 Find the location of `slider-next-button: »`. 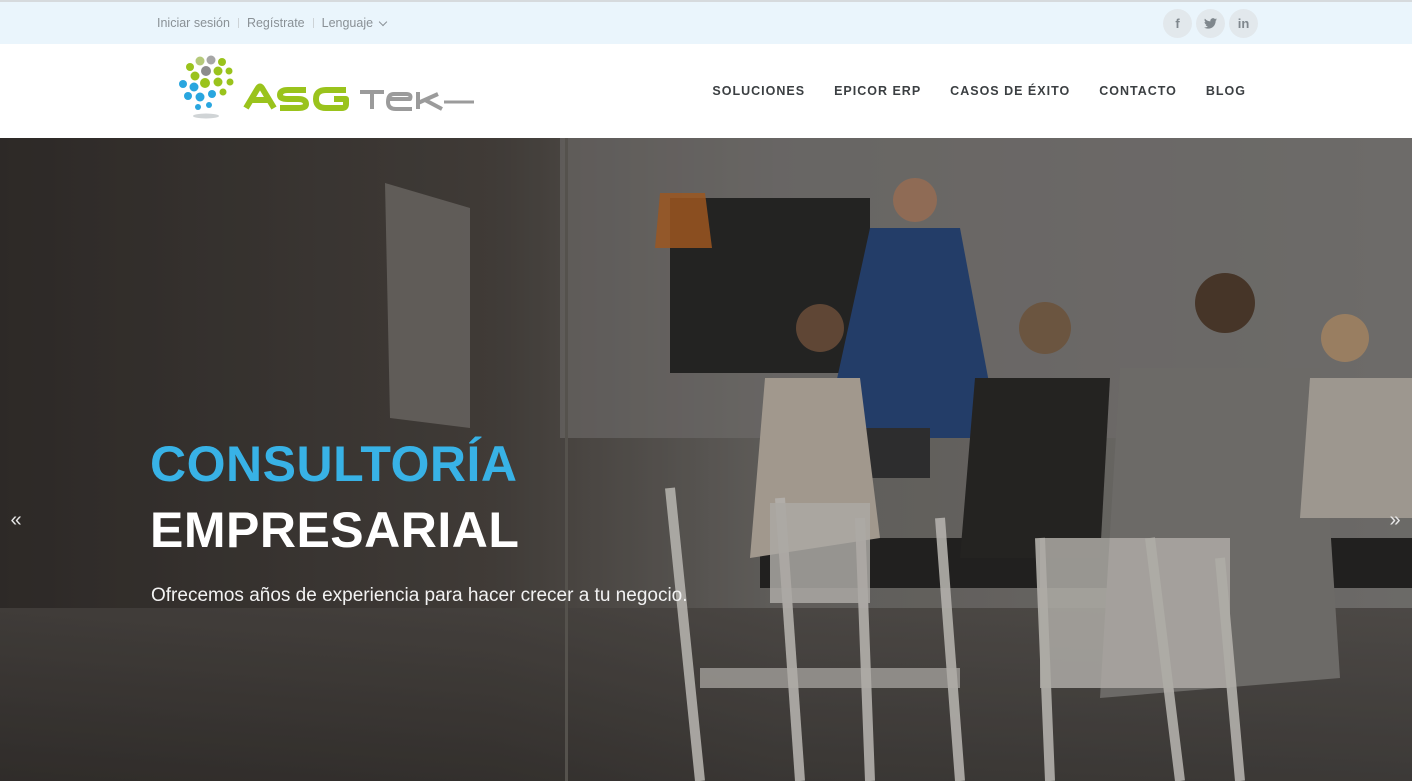

slider-next-button: » is located at coordinates (1395, 520).